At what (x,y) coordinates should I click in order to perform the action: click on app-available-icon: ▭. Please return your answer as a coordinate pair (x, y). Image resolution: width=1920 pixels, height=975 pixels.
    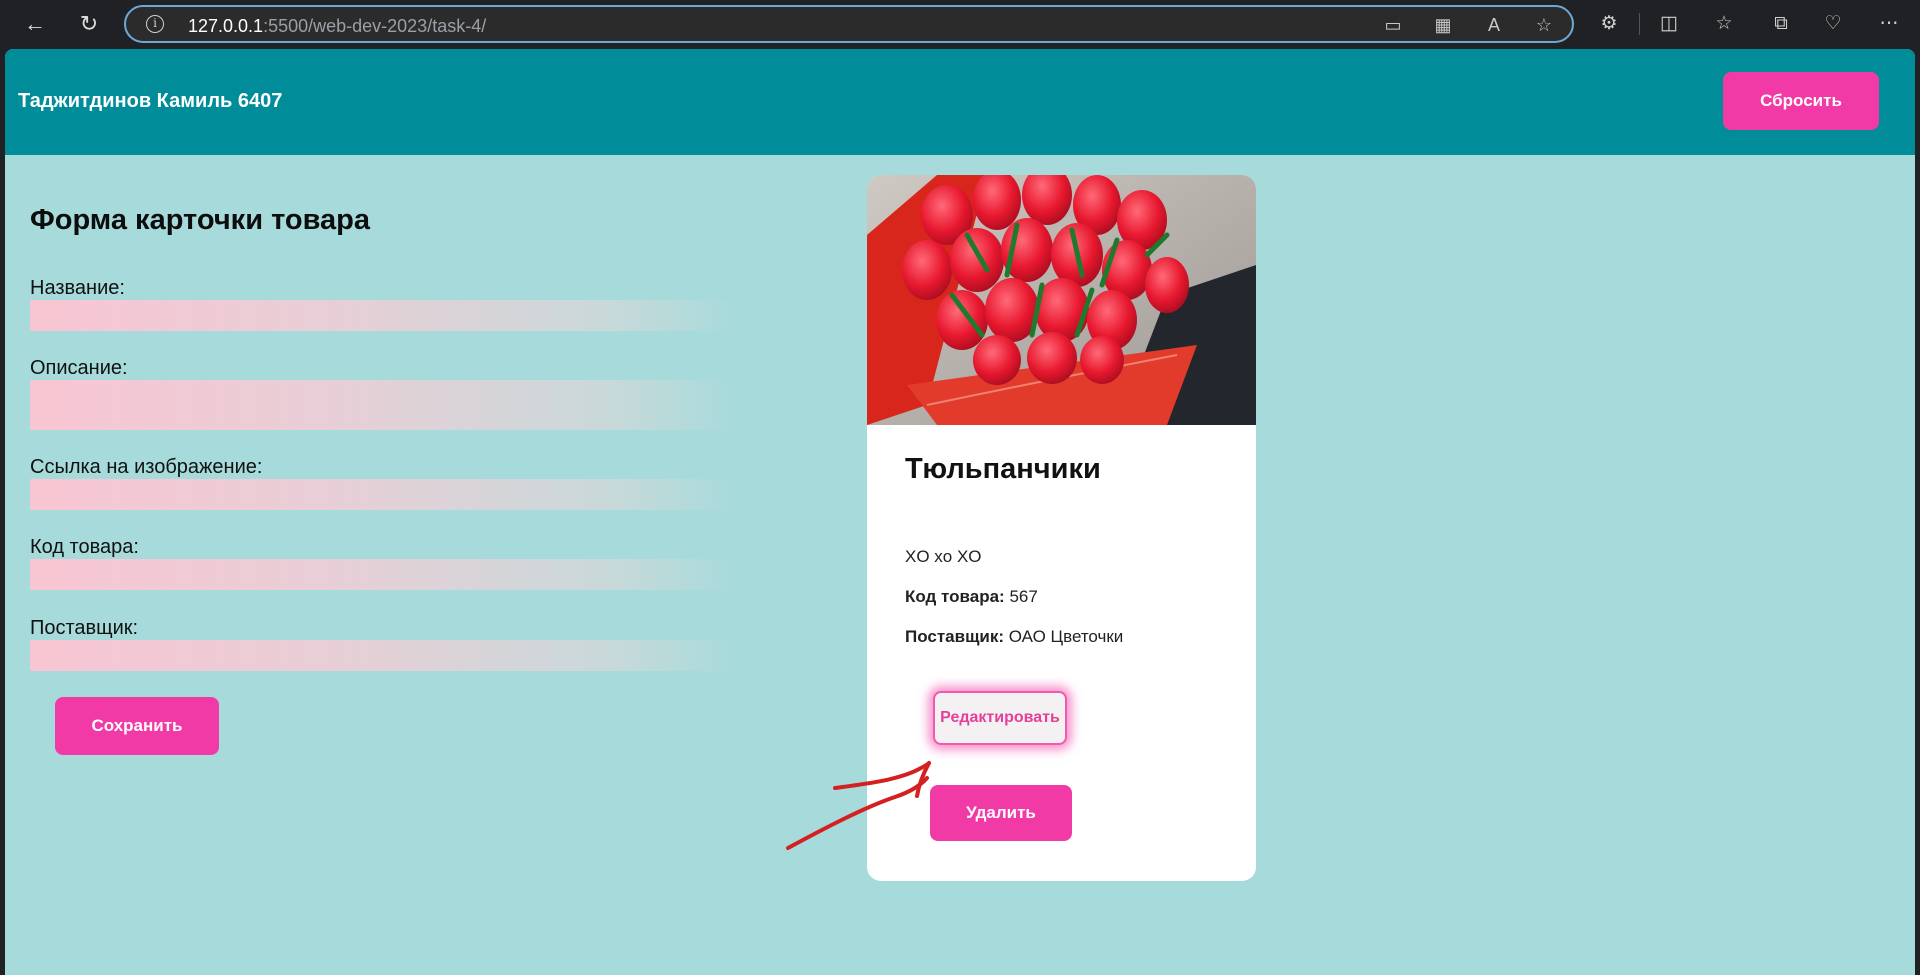
    Looking at the image, I should click on (1393, 25).